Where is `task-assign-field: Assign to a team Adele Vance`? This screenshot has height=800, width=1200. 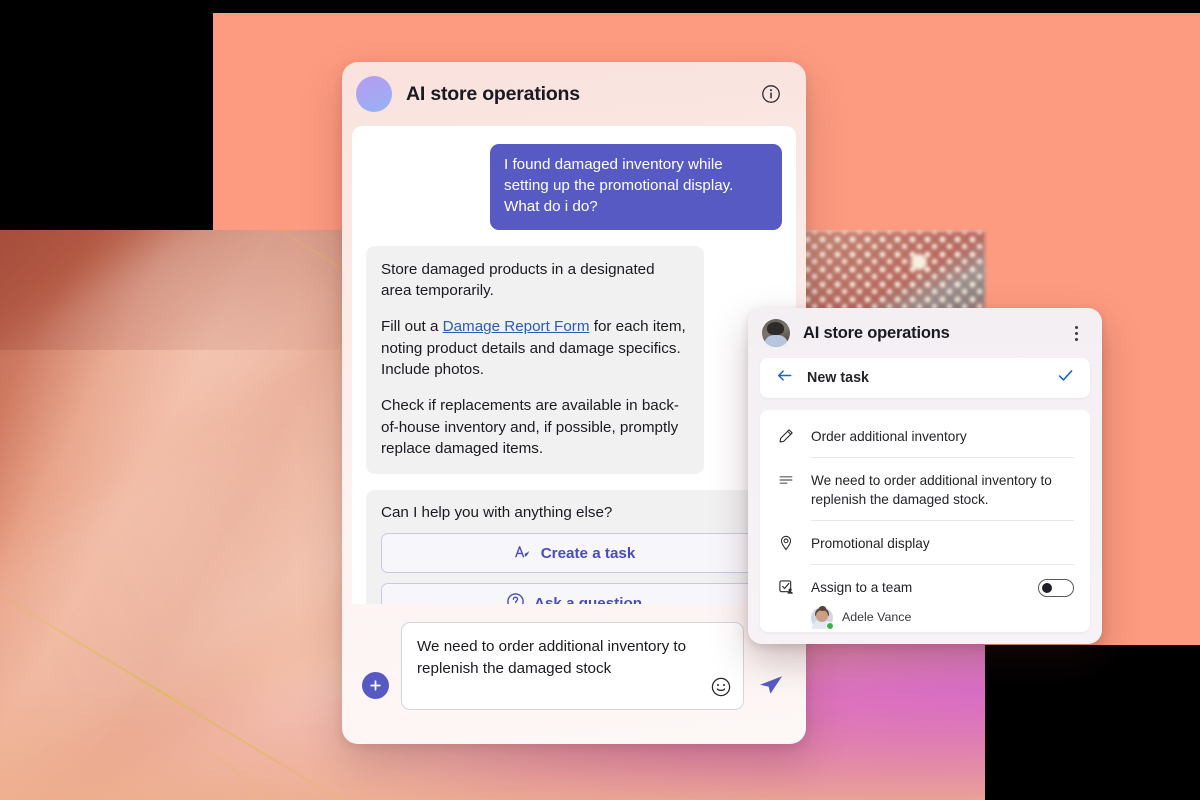 task-assign-field: Assign to a team Adele Vance is located at coordinates (942, 598).